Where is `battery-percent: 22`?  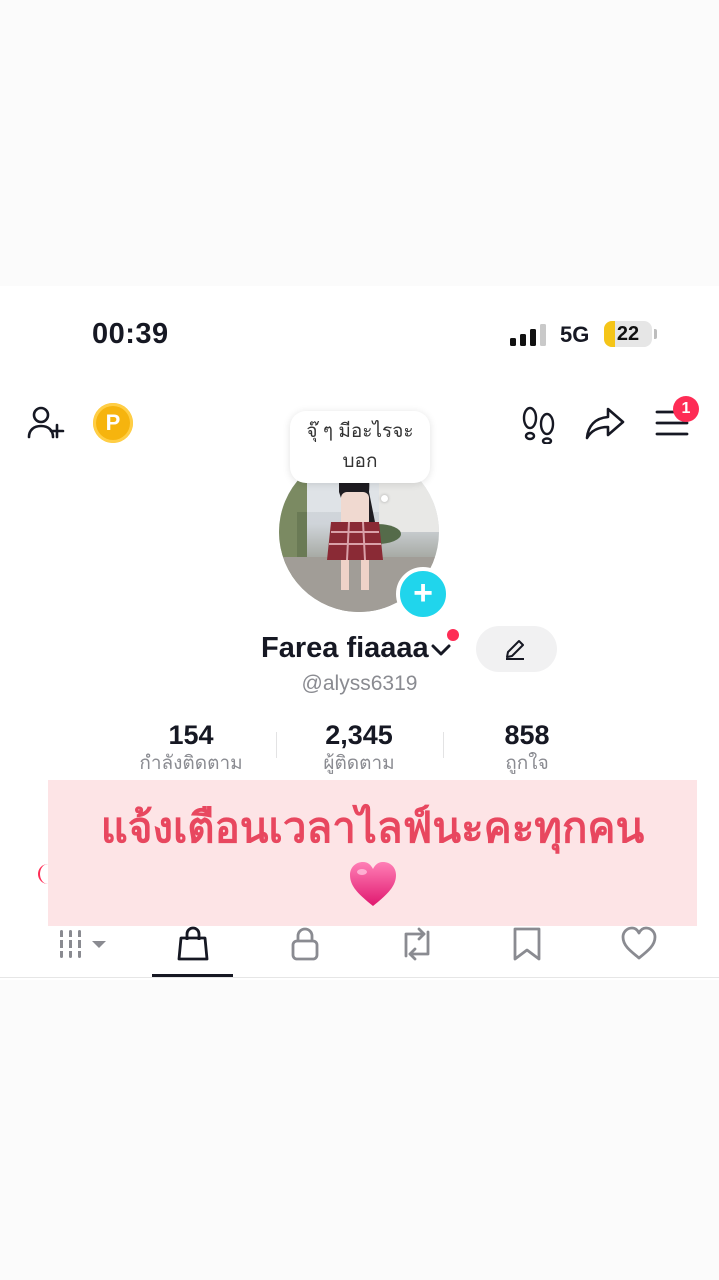
battery-percent: 22 is located at coordinates (628, 334).